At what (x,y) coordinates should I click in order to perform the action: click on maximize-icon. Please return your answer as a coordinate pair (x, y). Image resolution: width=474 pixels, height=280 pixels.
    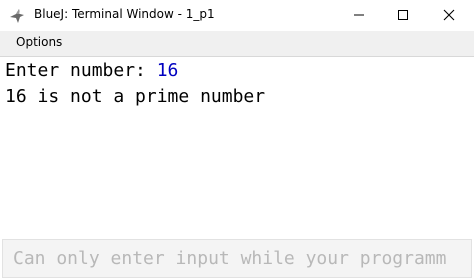
    Looking at the image, I should click on (403, 15).